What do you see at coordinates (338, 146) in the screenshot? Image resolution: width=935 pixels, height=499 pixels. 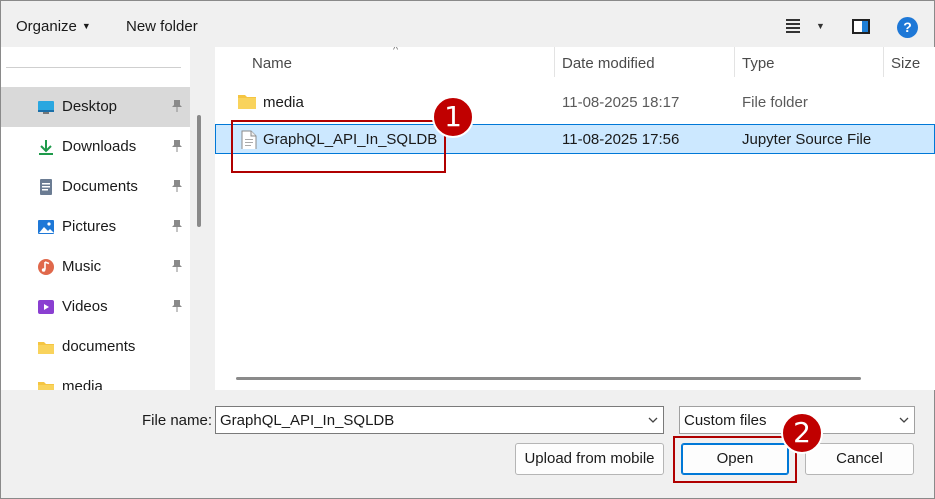 I see `annotation-highlight-file` at bounding box center [338, 146].